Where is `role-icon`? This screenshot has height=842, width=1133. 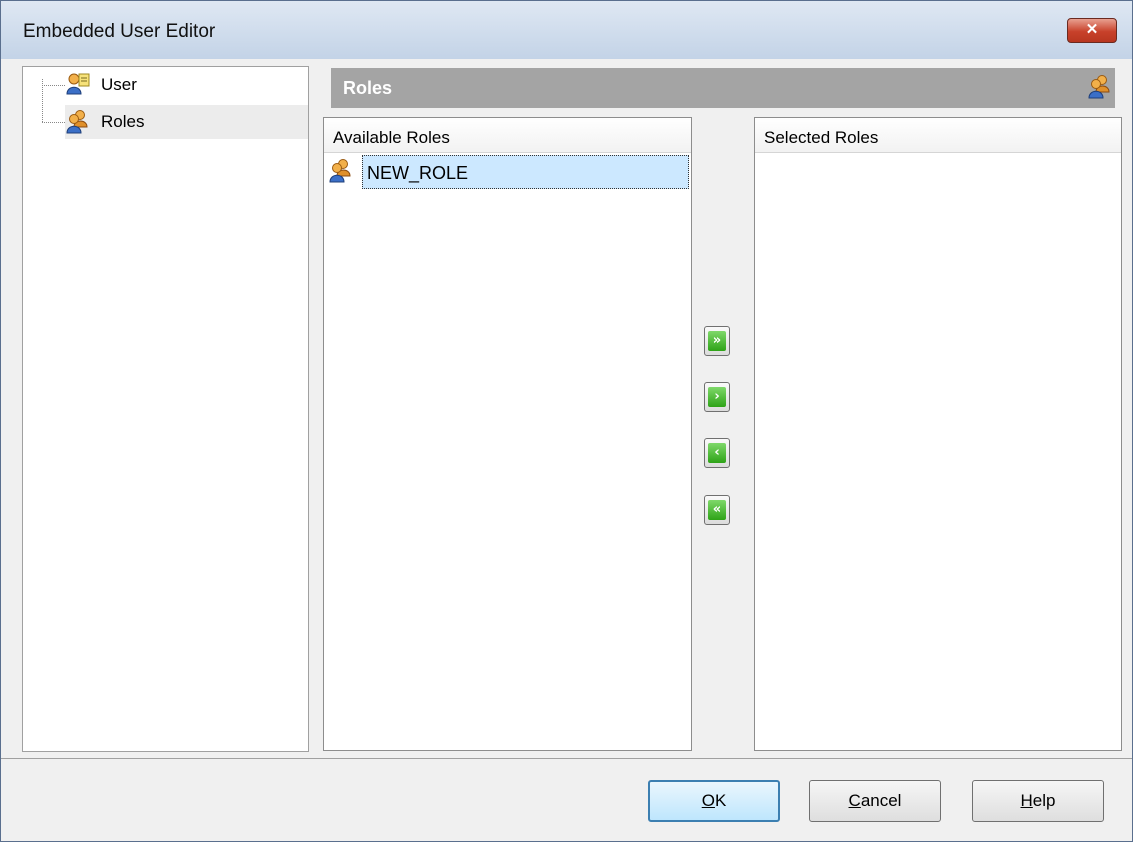 role-icon is located at coordinates (340, 171).